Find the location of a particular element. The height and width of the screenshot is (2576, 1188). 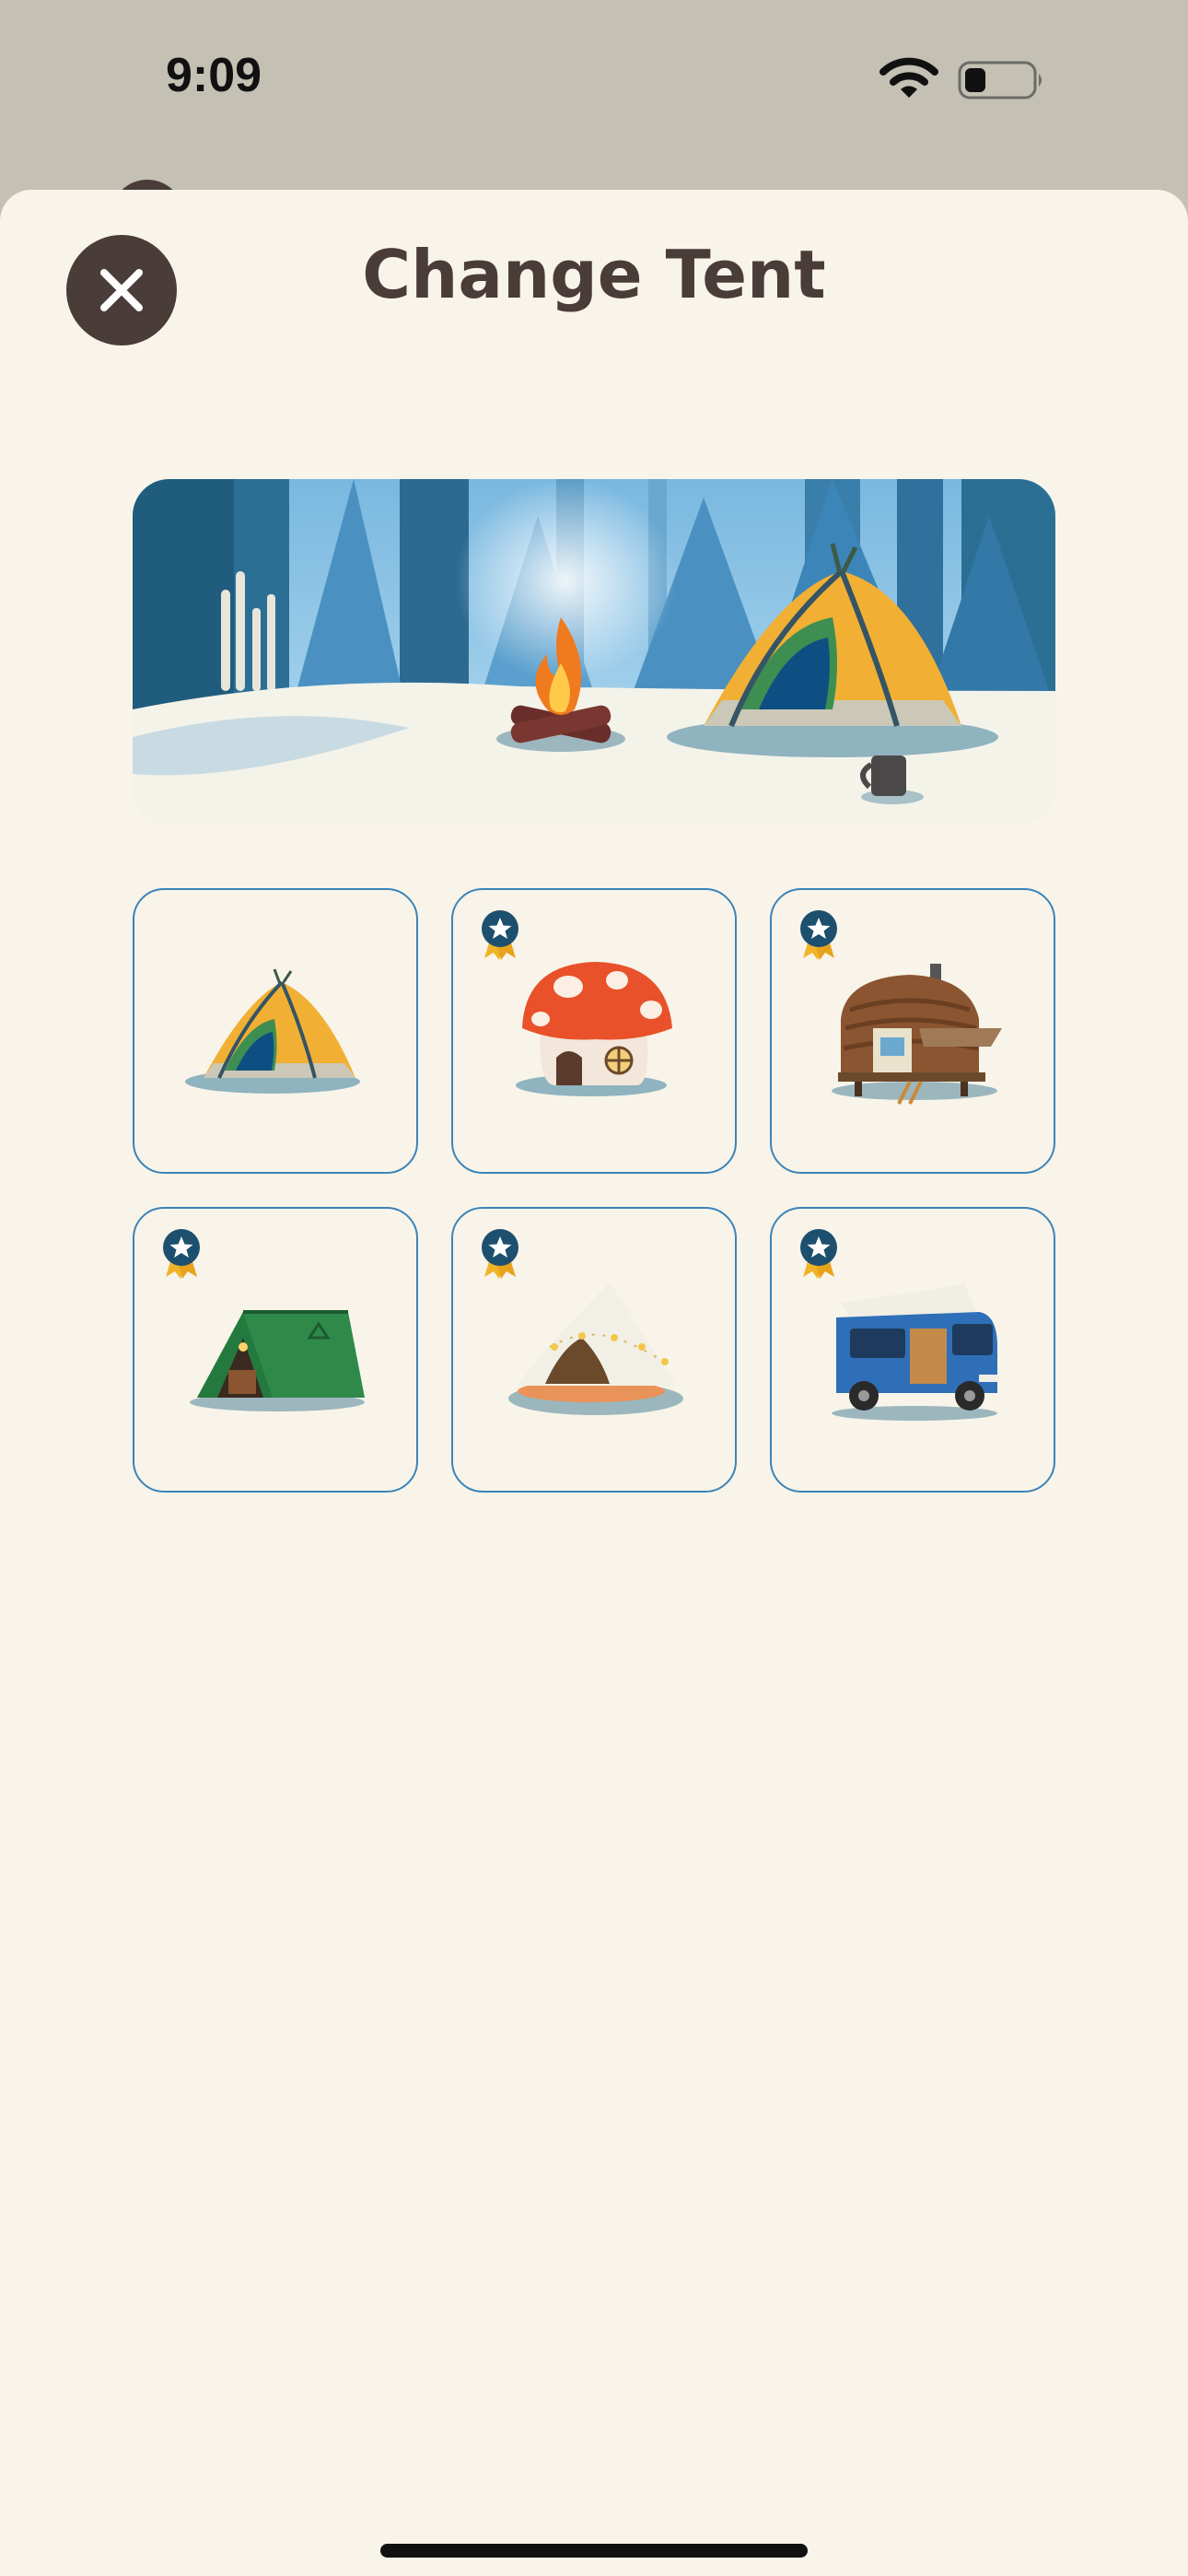

camper-van-illustration is located at coordinates (915, 1352).